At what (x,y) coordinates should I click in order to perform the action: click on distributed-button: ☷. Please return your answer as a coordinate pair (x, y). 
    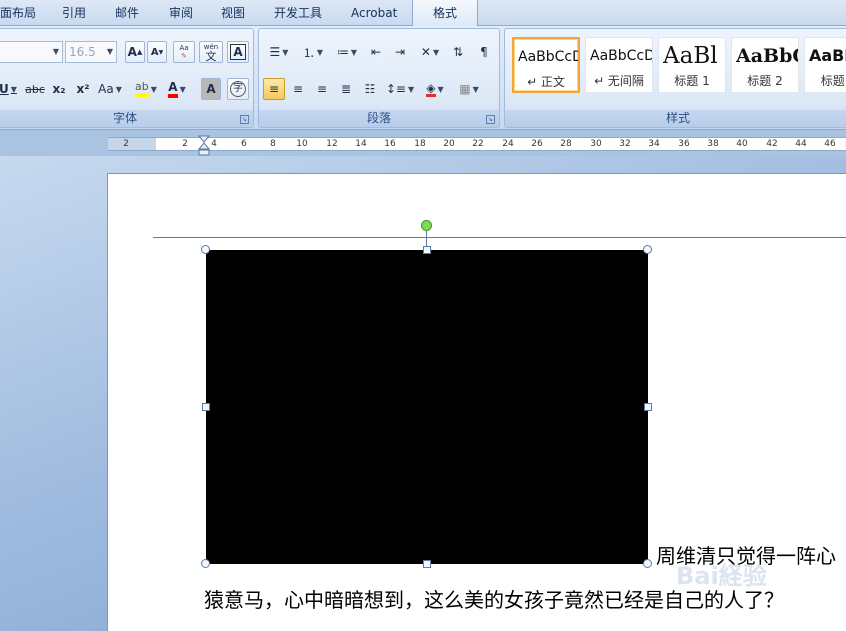
    Looking at the image, I should click on (370, 89).